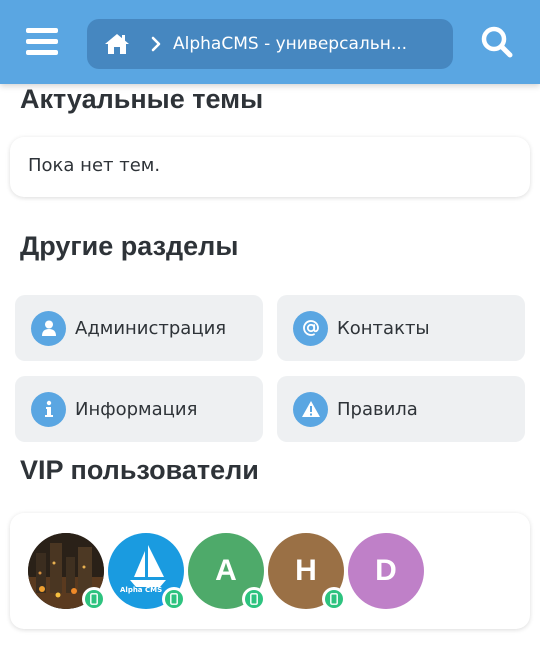 This screenshot has width=540, height=672. I want to click on topics-empty-text: Пока нет тем., so click(94, 165).